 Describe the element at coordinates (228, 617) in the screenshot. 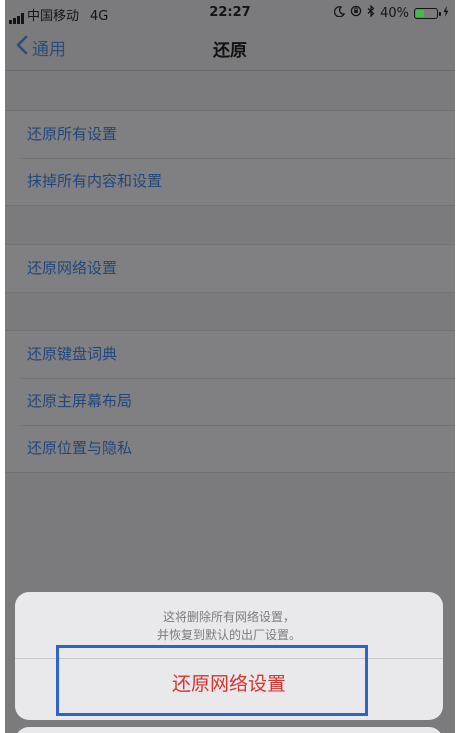

I see `action-sheet-message-line-1: 这将删除所有网络设置，` at that location.